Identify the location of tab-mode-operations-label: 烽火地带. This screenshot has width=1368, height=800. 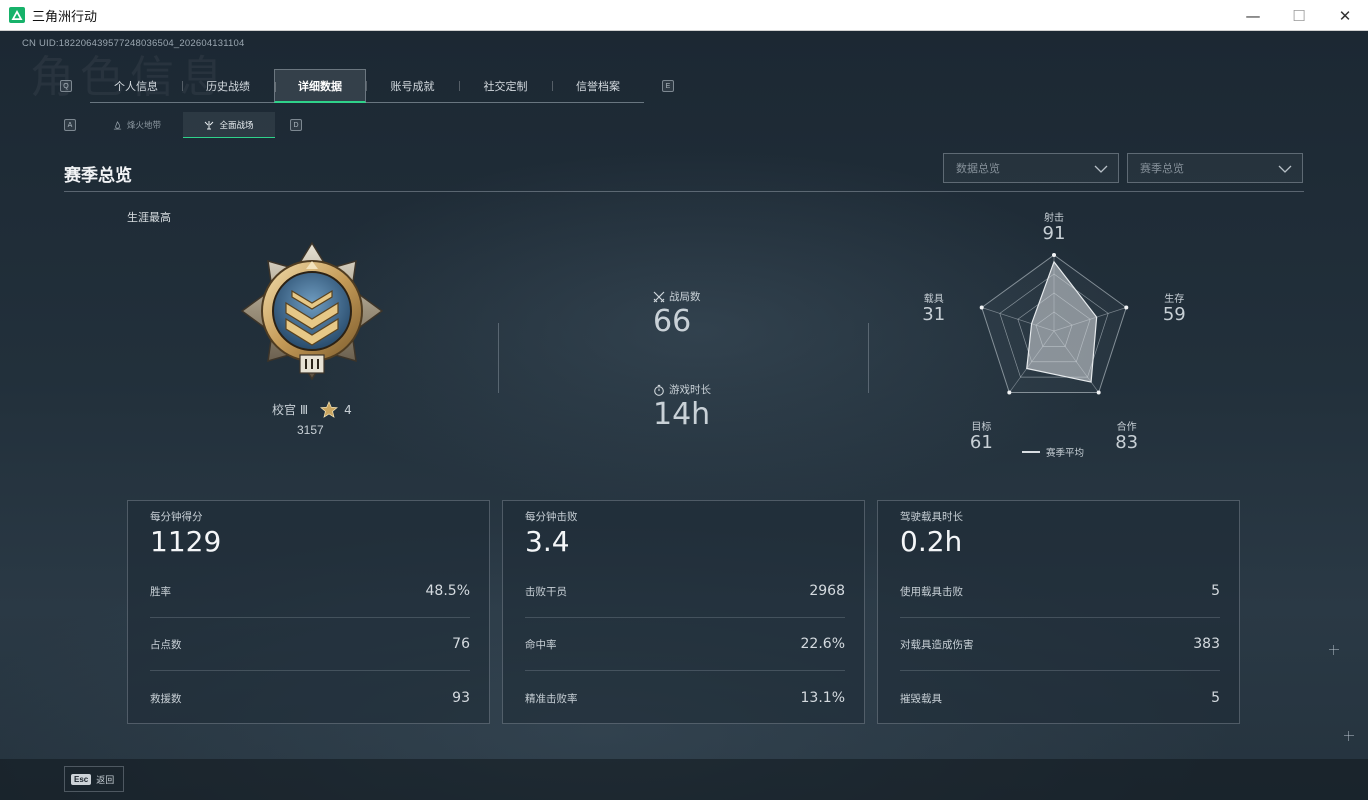
(143, 126).